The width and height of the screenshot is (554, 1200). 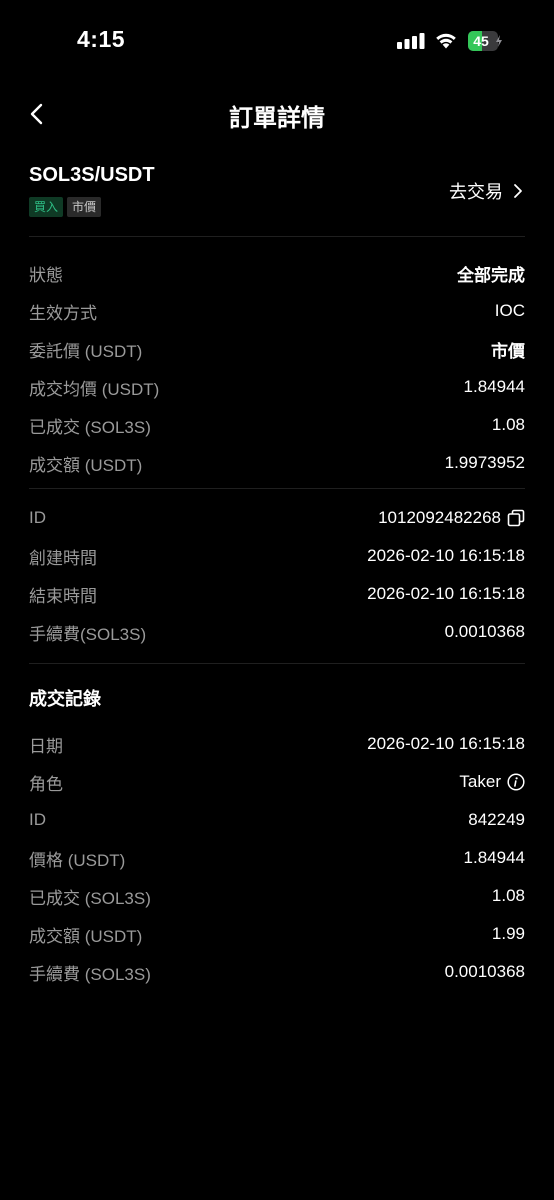 What do you see at coordinates (90, 974) in the screenshot?
I see `row-label: 手續費 (SOL3S)` at bounding box center [90, 974].